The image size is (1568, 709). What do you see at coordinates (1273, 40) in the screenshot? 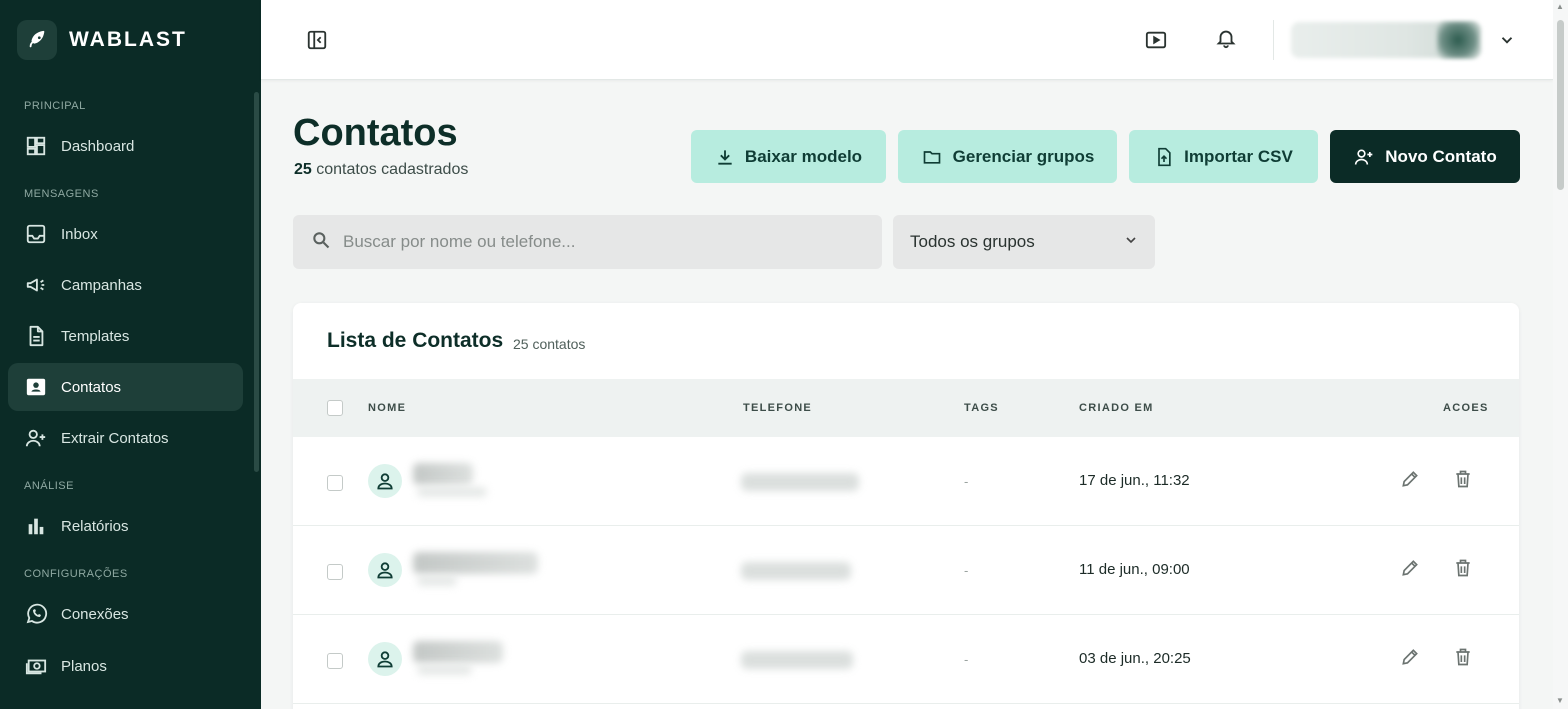
I see `topbar-divider` at bounding box center [1273, 40].